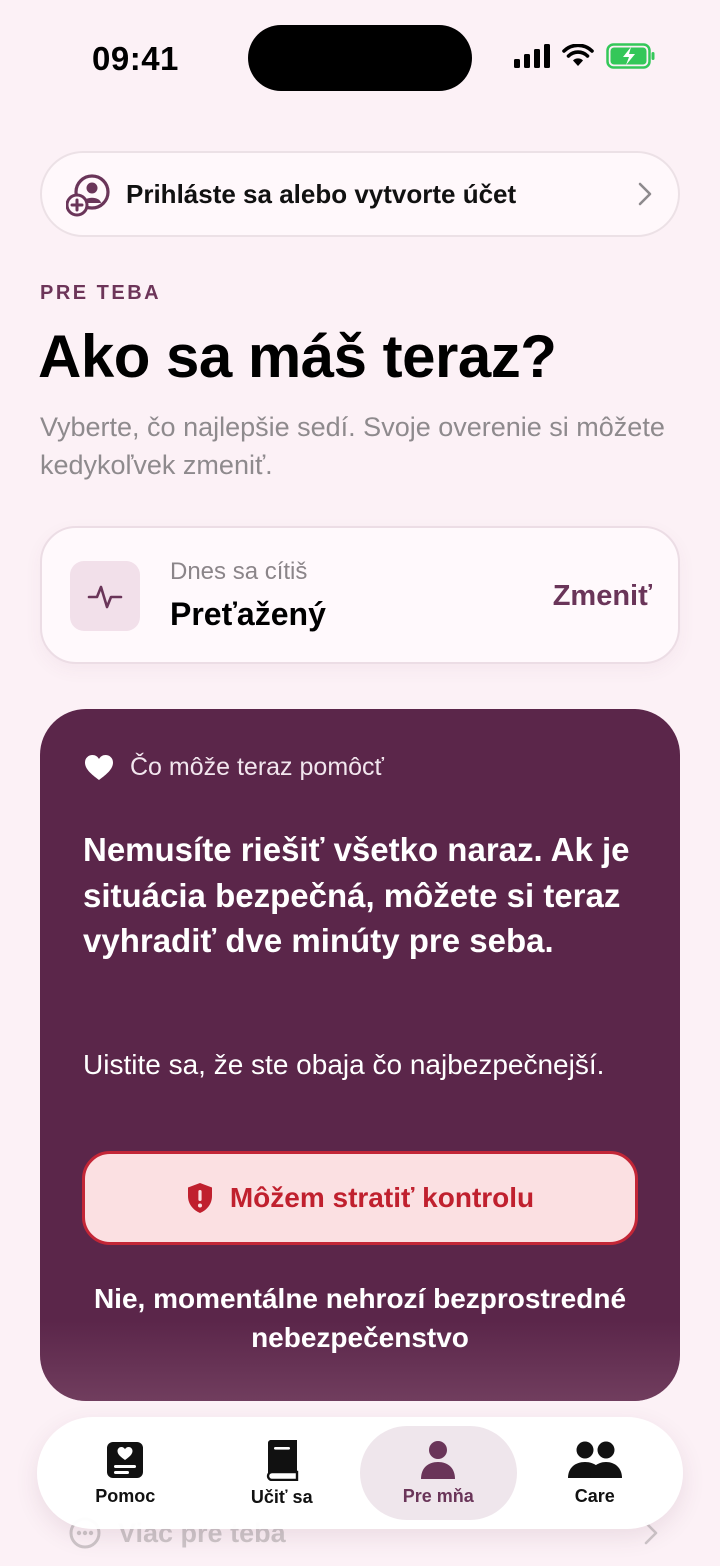 The image size is (720, 1566). I want to click on tab-label: Pomoc, so click(125, 1495).